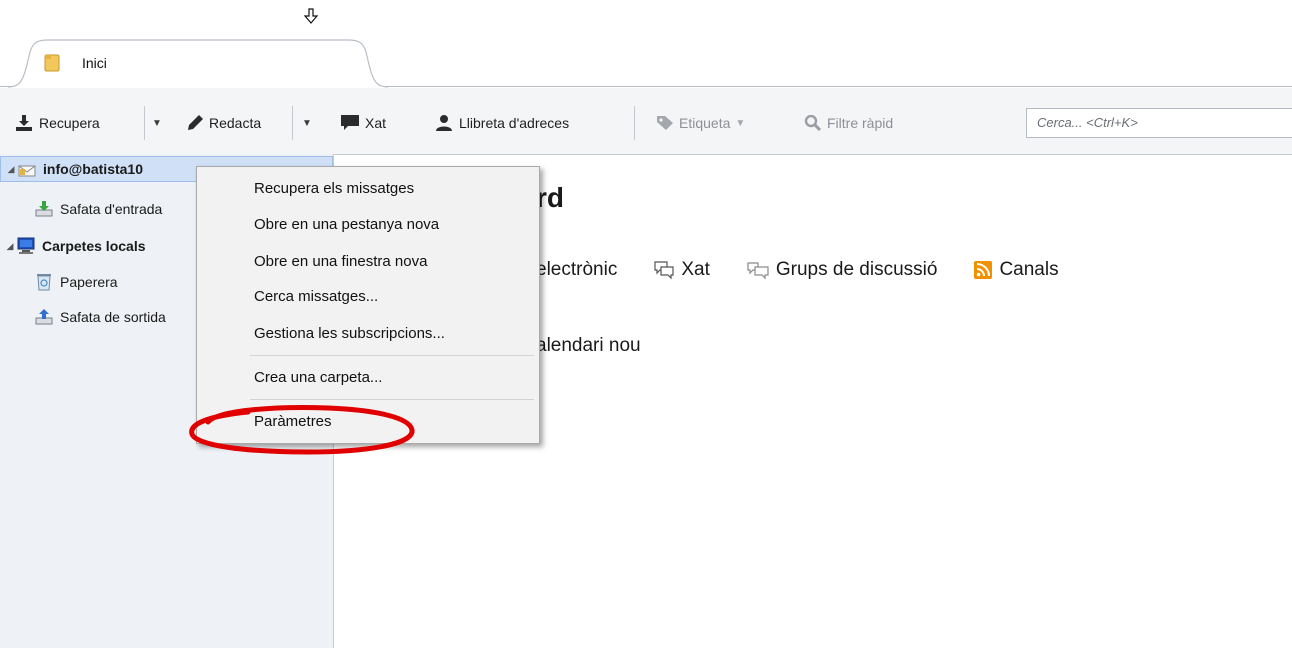 This screenshot has height=648, width=1292. Describe the element at coordinates (346, 224) in the screenshot. I see `menu-item-open-new-tab: Obre en una pestanya nova` at that location.